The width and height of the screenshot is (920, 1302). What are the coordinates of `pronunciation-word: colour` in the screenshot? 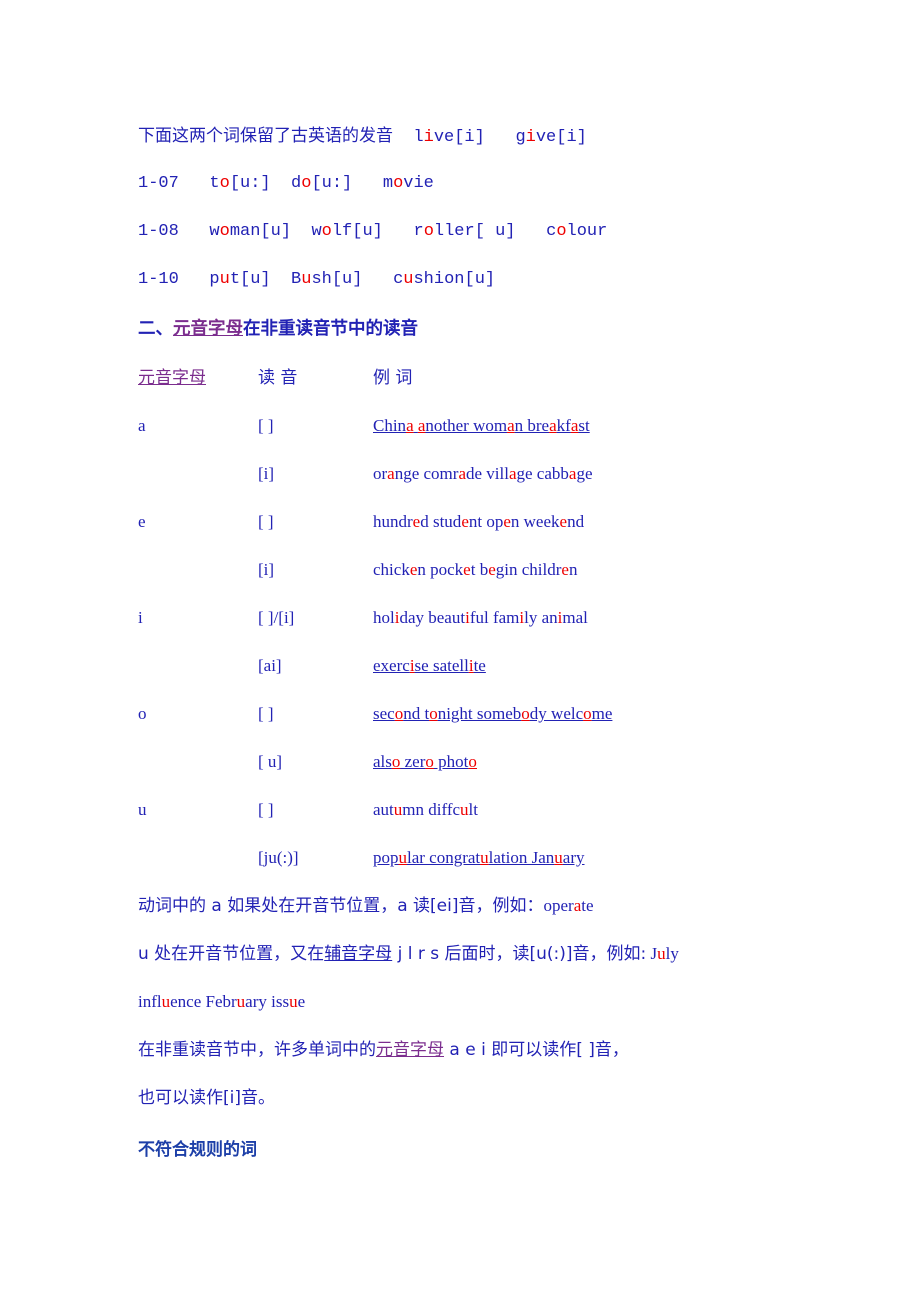 It's located at (577, 231).